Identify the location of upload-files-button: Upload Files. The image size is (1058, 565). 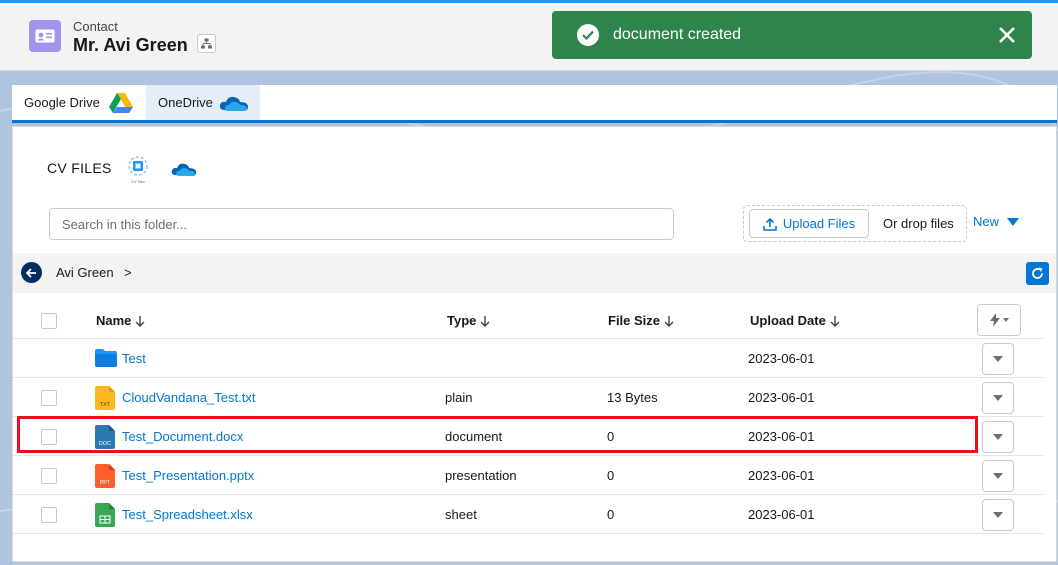
(809, 223).